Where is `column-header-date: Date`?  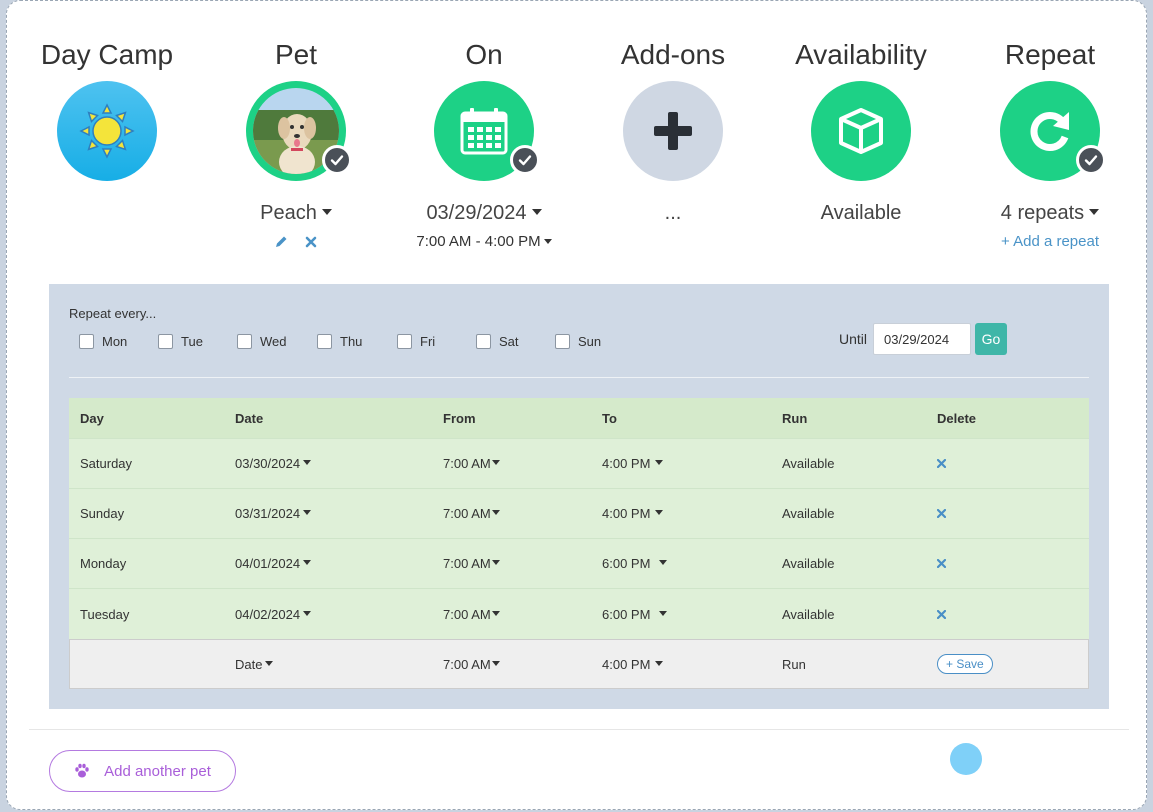
column-header-date: Date is located at coordinates (249, 418).